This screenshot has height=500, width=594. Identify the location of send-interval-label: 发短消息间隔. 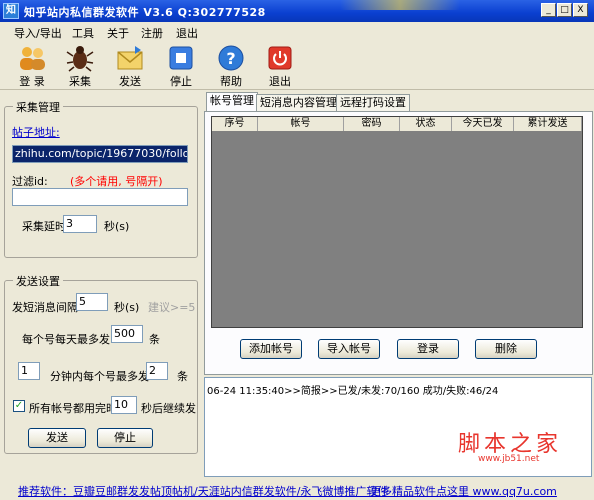
(45, 307).